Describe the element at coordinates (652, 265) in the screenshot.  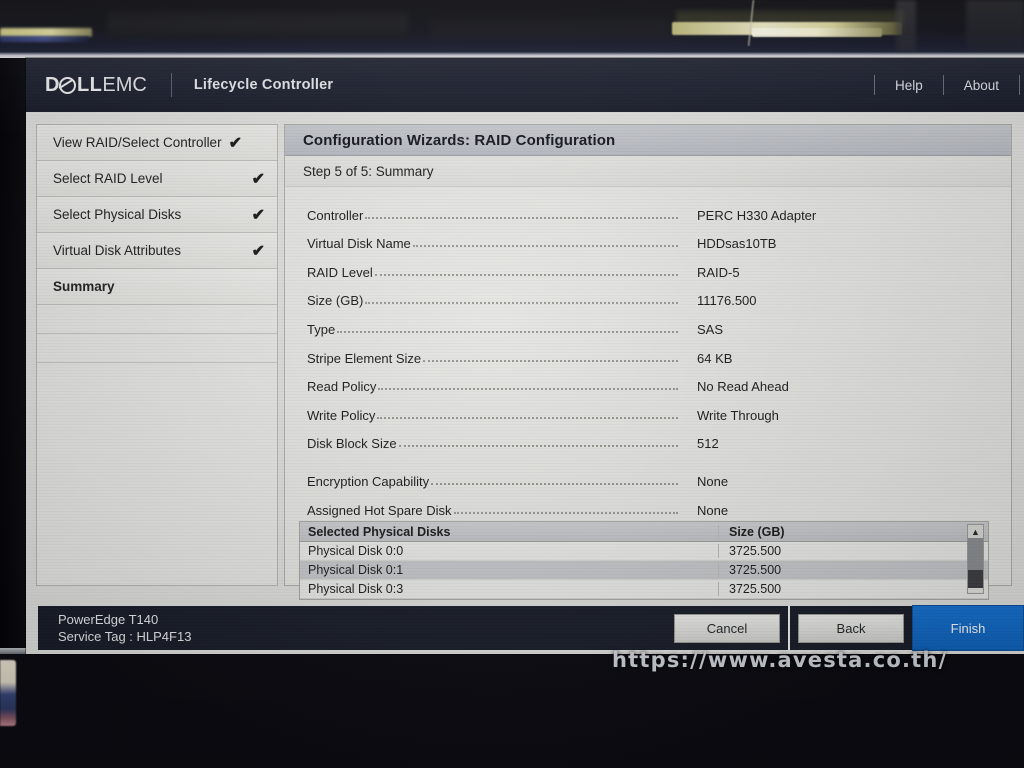
I see `summary-row: RAID Level RAID-5` at that location.